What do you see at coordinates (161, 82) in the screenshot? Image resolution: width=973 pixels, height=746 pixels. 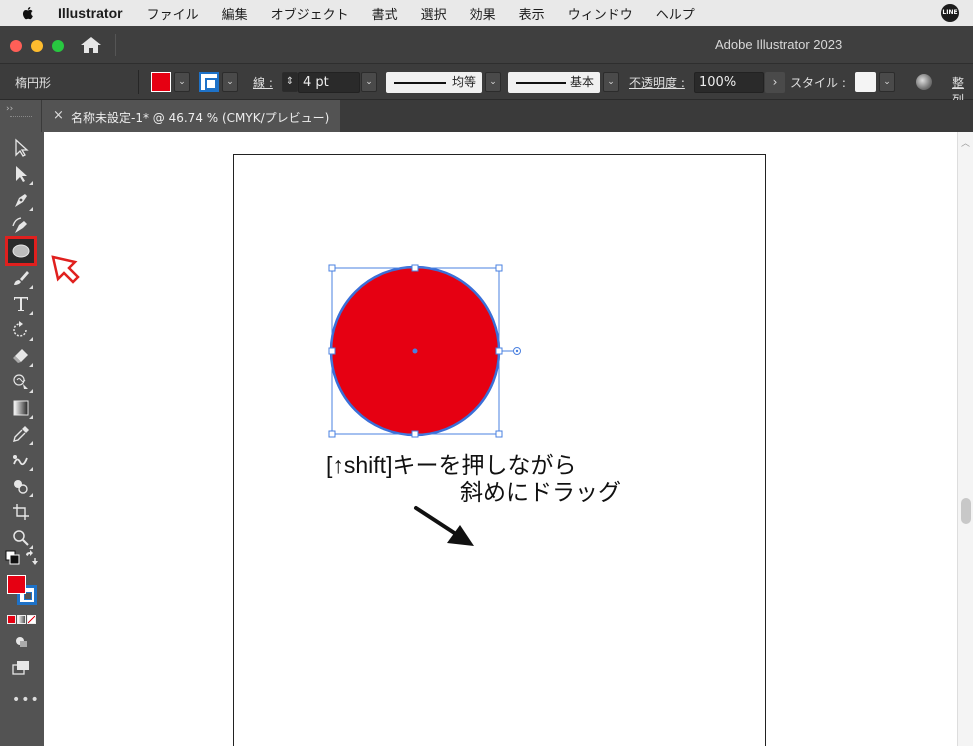 I see `fill-color-swatch` at bounding box center [161, 82].